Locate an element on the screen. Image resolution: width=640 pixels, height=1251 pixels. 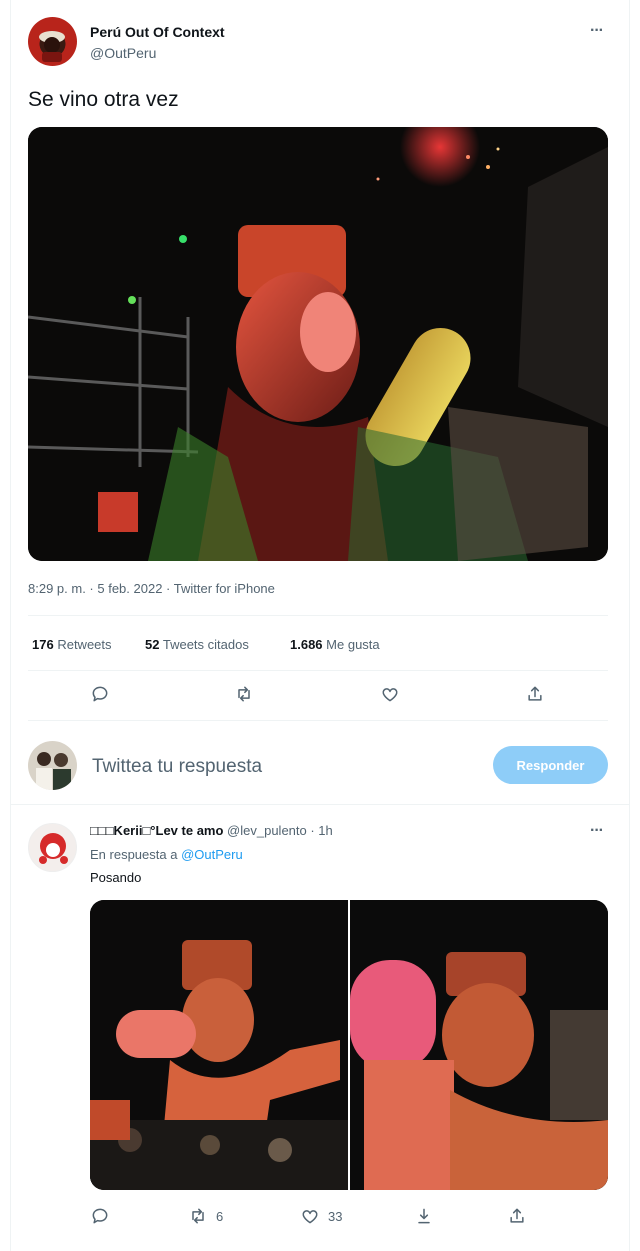
likes-count: 1.686 is located at coordinates (306, 644).